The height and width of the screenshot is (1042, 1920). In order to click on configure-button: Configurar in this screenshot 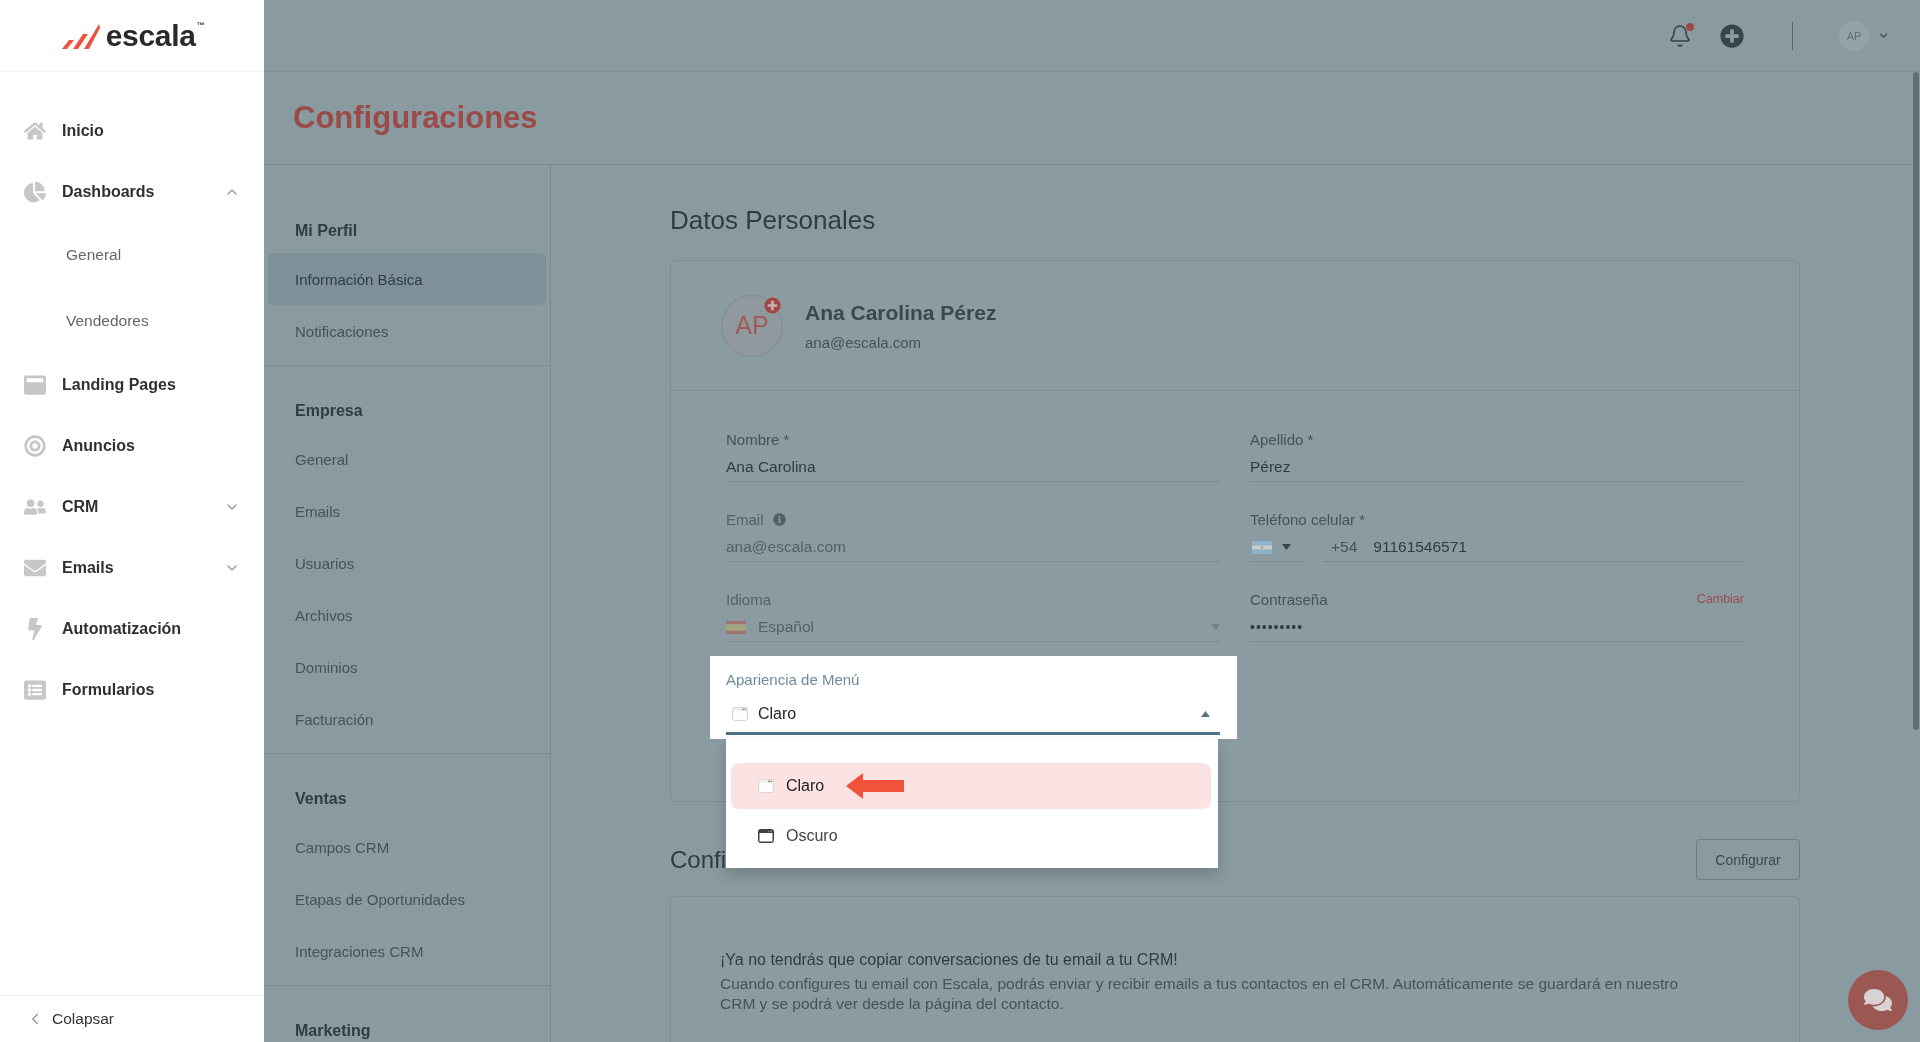, I will do `click(1748, 859)`.